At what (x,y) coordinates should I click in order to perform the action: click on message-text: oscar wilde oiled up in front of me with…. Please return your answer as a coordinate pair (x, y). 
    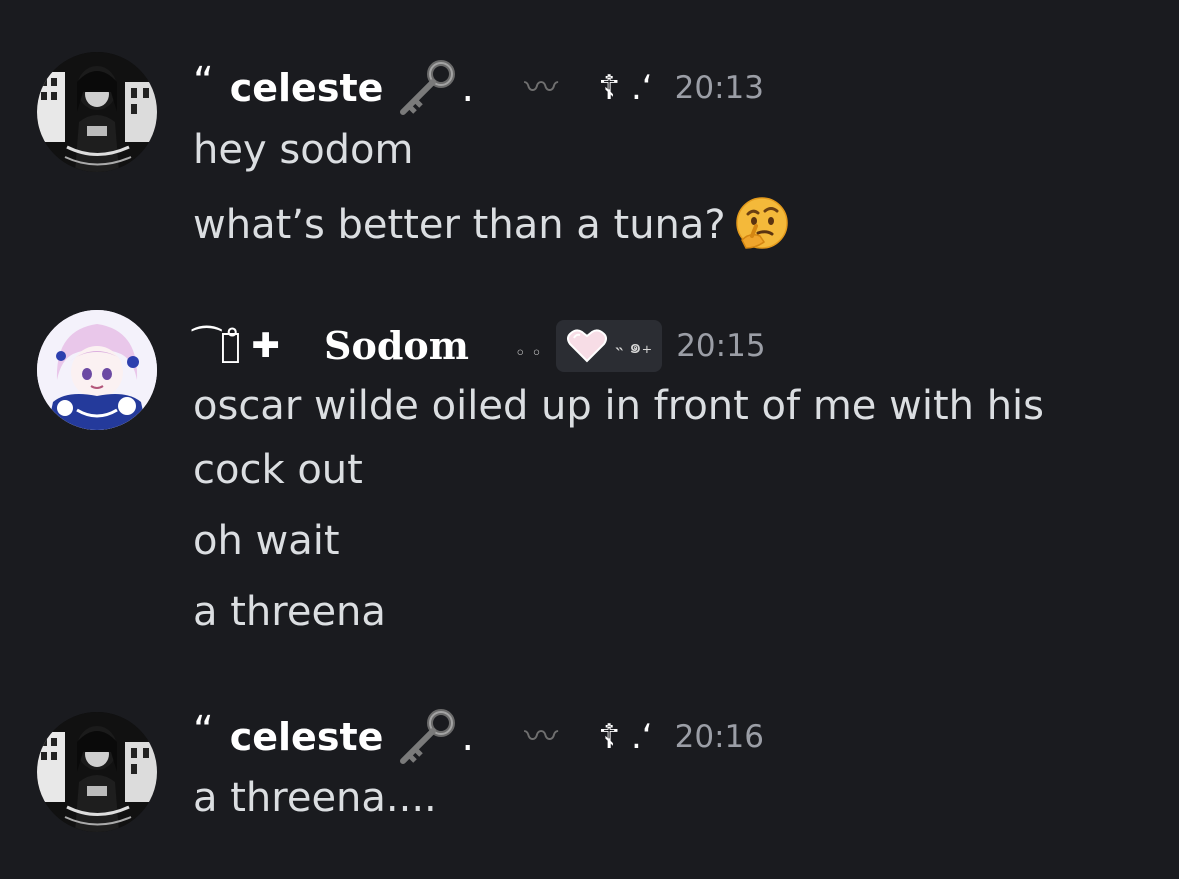
    Looking at the image, I should click on (618, 406).